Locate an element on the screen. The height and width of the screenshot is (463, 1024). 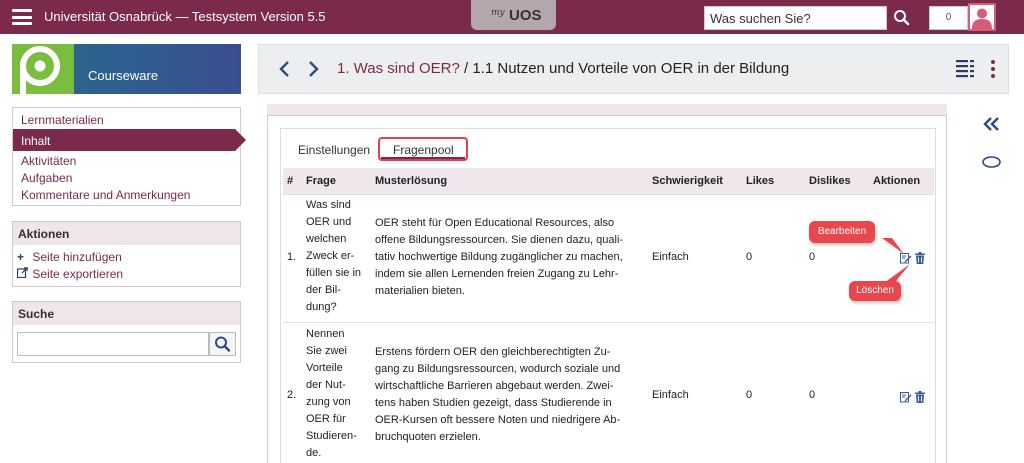
logo-prefix: my is located at coordinates (498, 13).